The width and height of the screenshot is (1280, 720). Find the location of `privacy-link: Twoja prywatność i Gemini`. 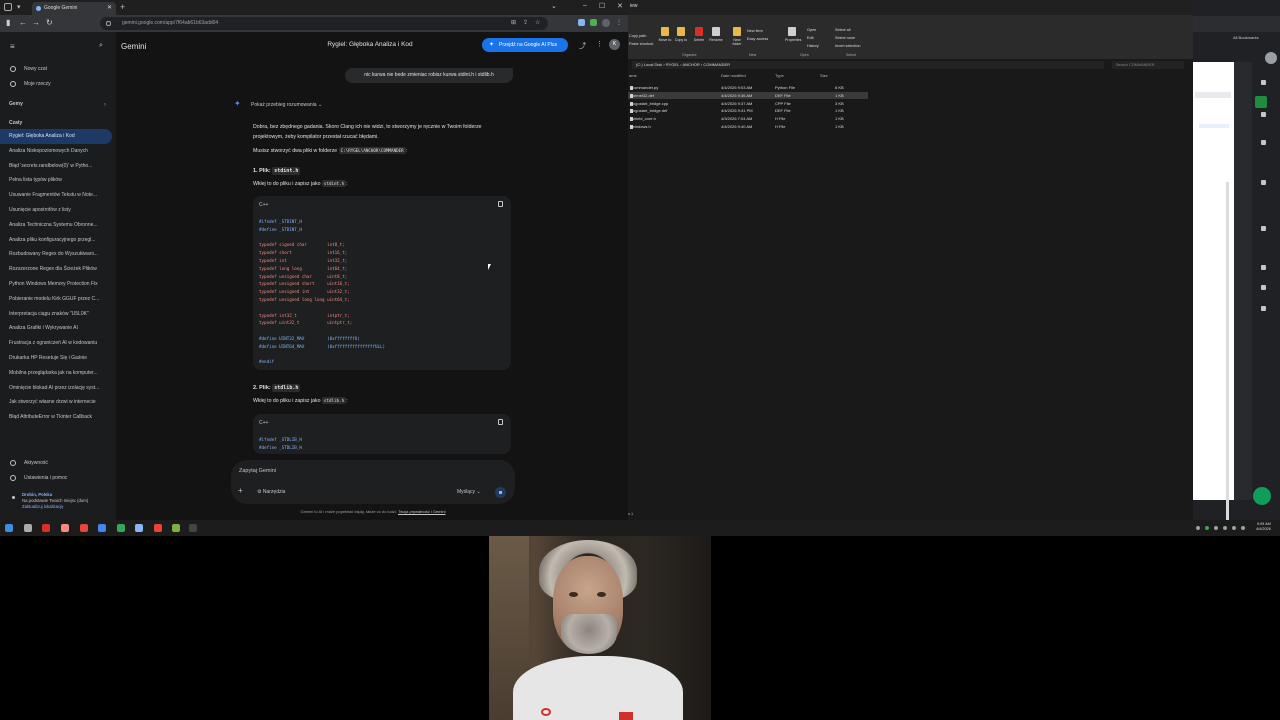

privacy-link: Twoja prywatność i Gemini is located at coordinates (422, 511).